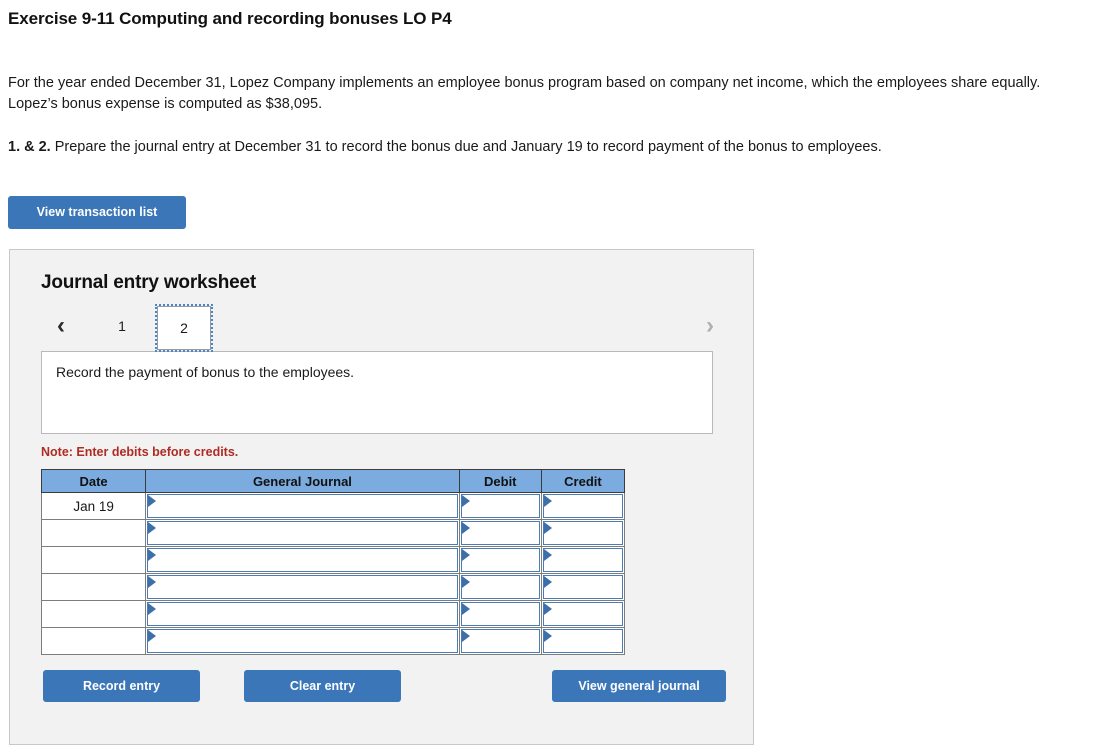 Image resolution: width=1093 pixels, height=749 pixels. Describe the element at coordinates (500, 481) in the screenshot. I see `column-header-debit: Debit` at that location.